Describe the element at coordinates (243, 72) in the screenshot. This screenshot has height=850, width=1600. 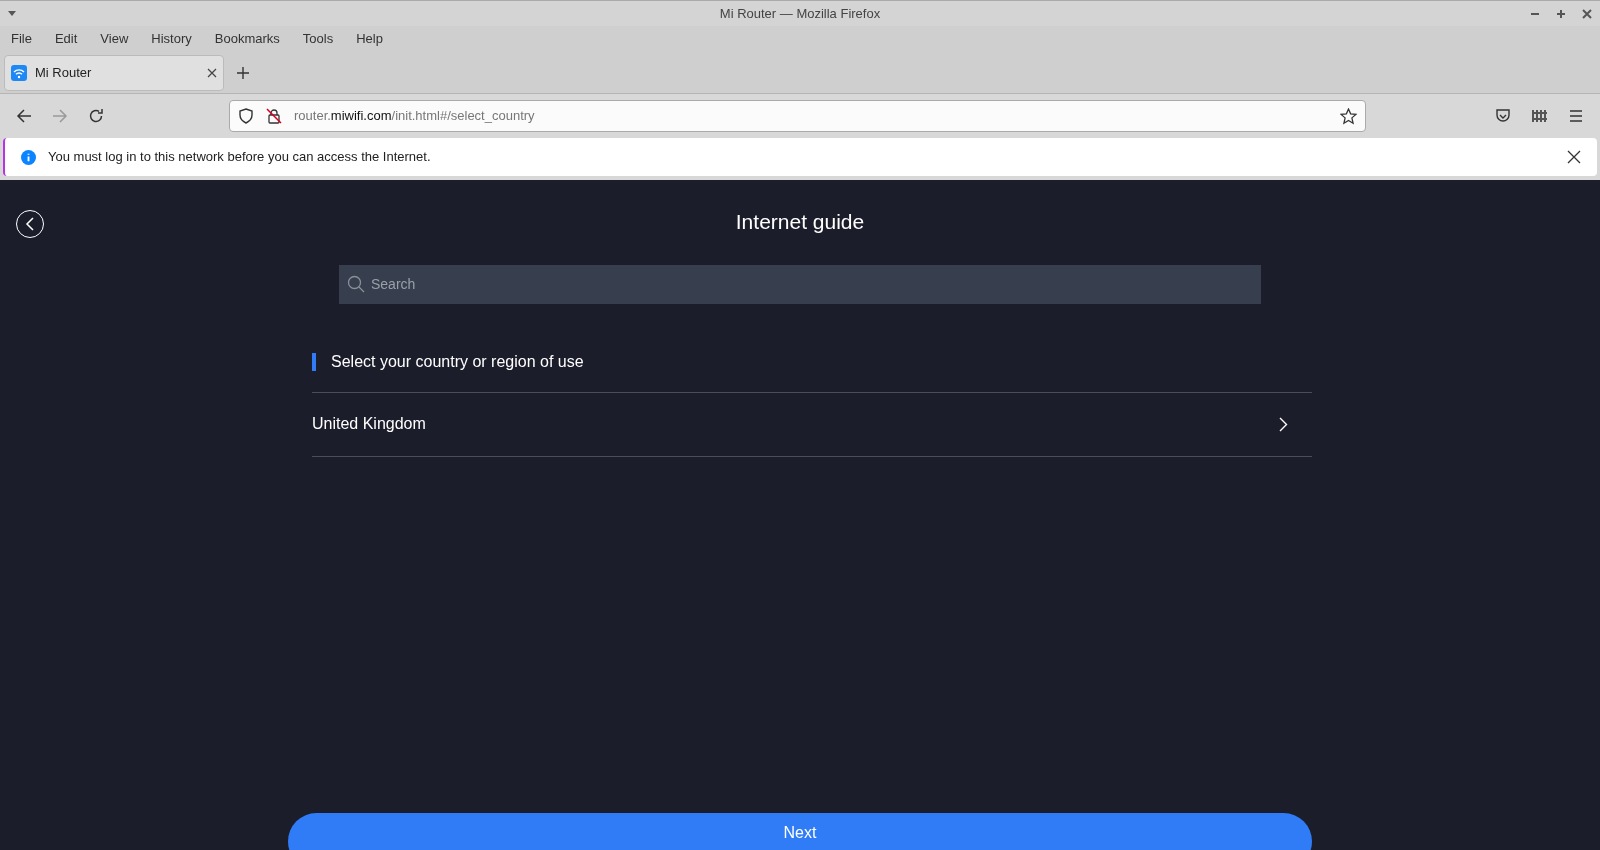
I see `new-tab-icon` at that location.